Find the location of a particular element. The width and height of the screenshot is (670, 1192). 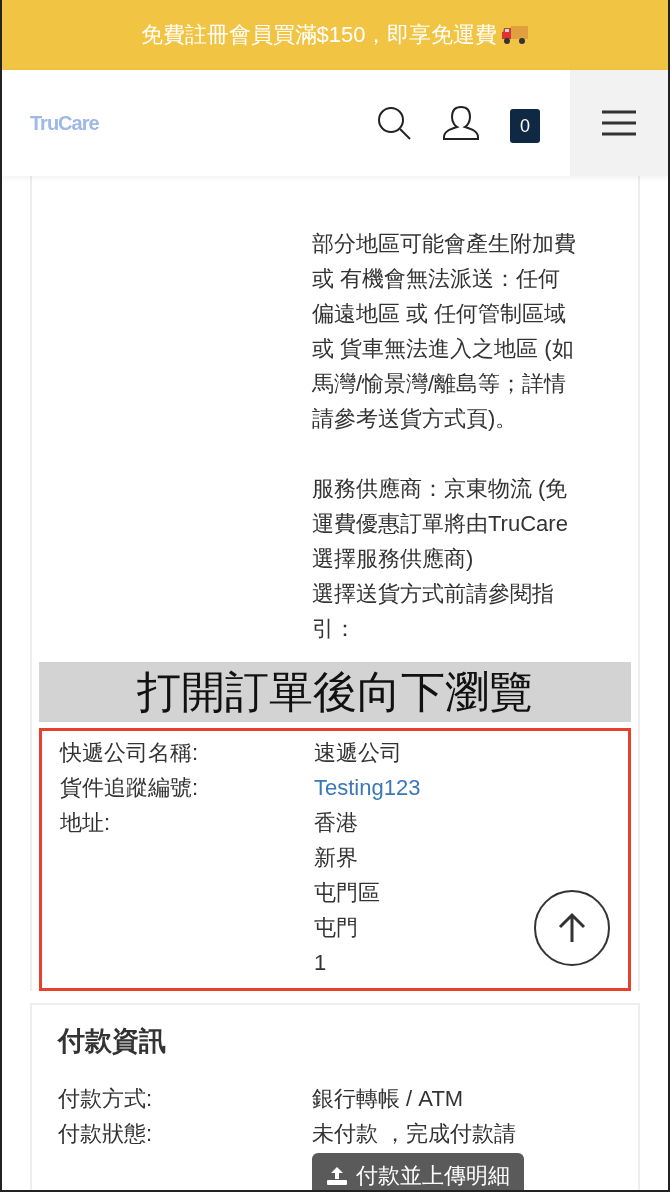

delivery-note-line: 請參考送貨方式頁)。 is located at coordinates (415, 419).